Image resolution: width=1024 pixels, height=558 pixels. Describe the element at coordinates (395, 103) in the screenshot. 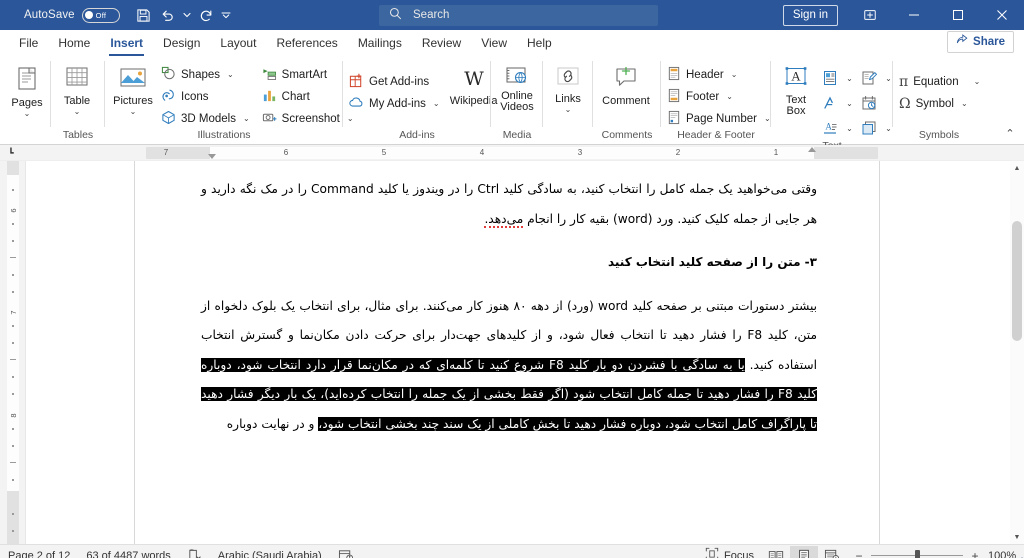

I see `my-add-ins-button: My Add-ins ⌄` at that location.